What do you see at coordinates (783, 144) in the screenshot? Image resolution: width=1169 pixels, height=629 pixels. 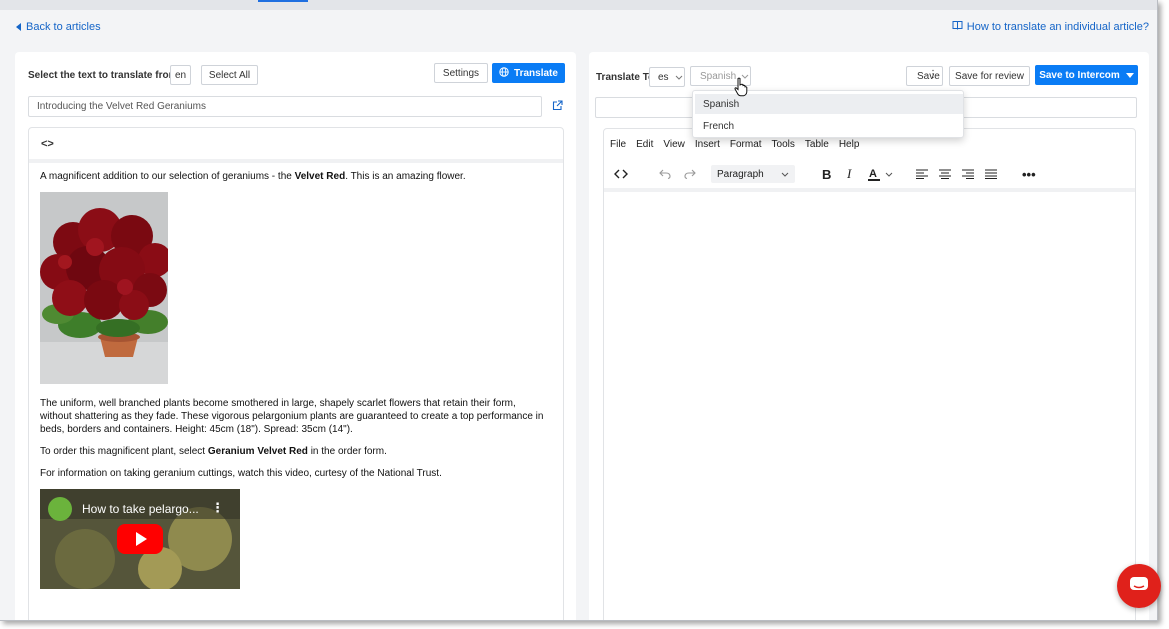 I see `menu-tools: Tools` at bounding box center [783, 144].